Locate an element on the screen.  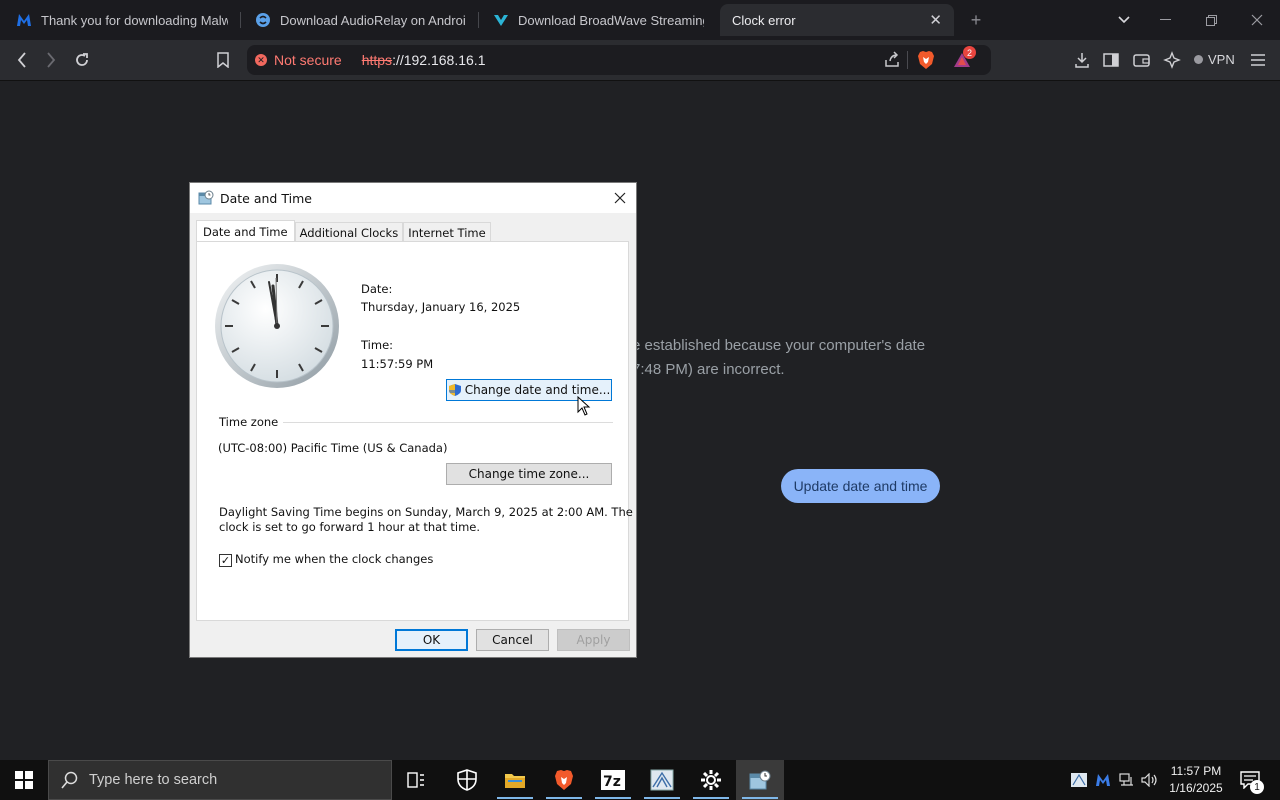
windows-logo-icon is located at coordinates (24, 780).